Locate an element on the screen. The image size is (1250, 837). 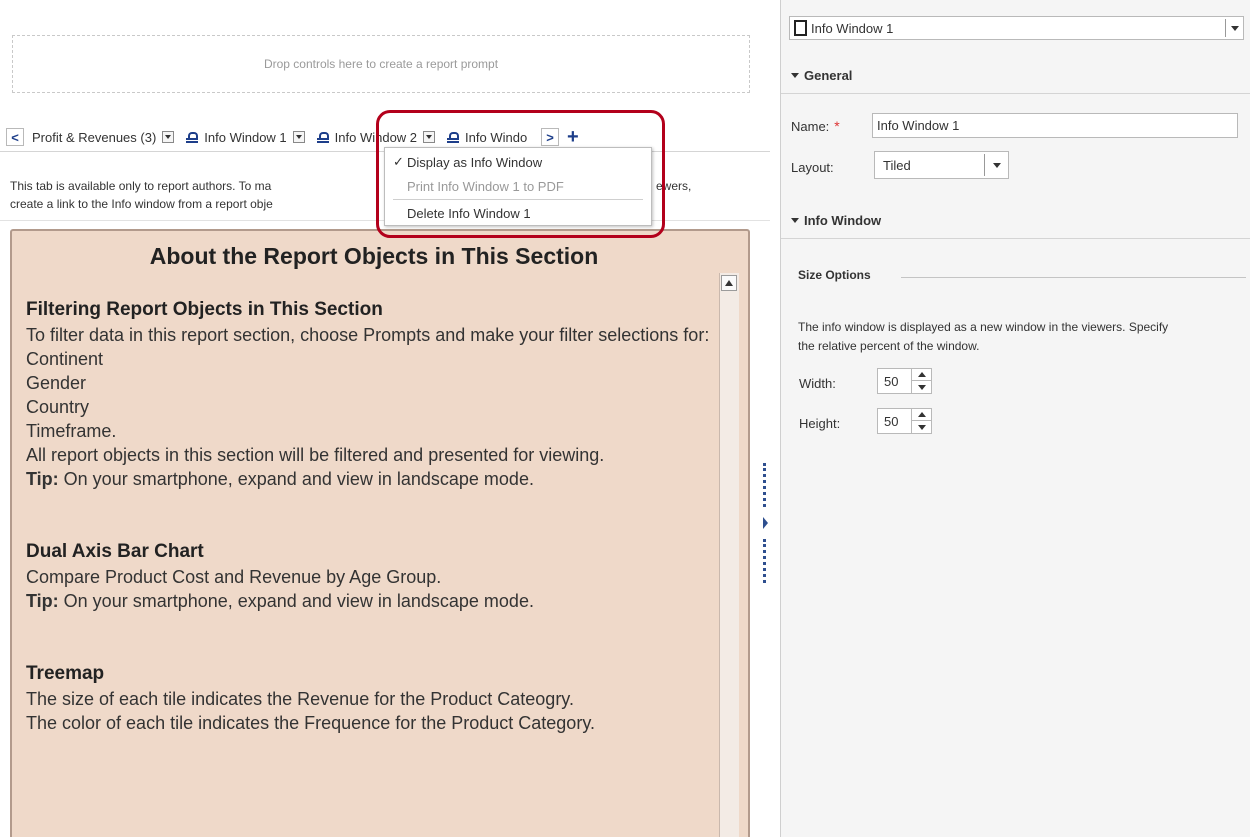
callout-highlight is located at coordinates (520, 174).